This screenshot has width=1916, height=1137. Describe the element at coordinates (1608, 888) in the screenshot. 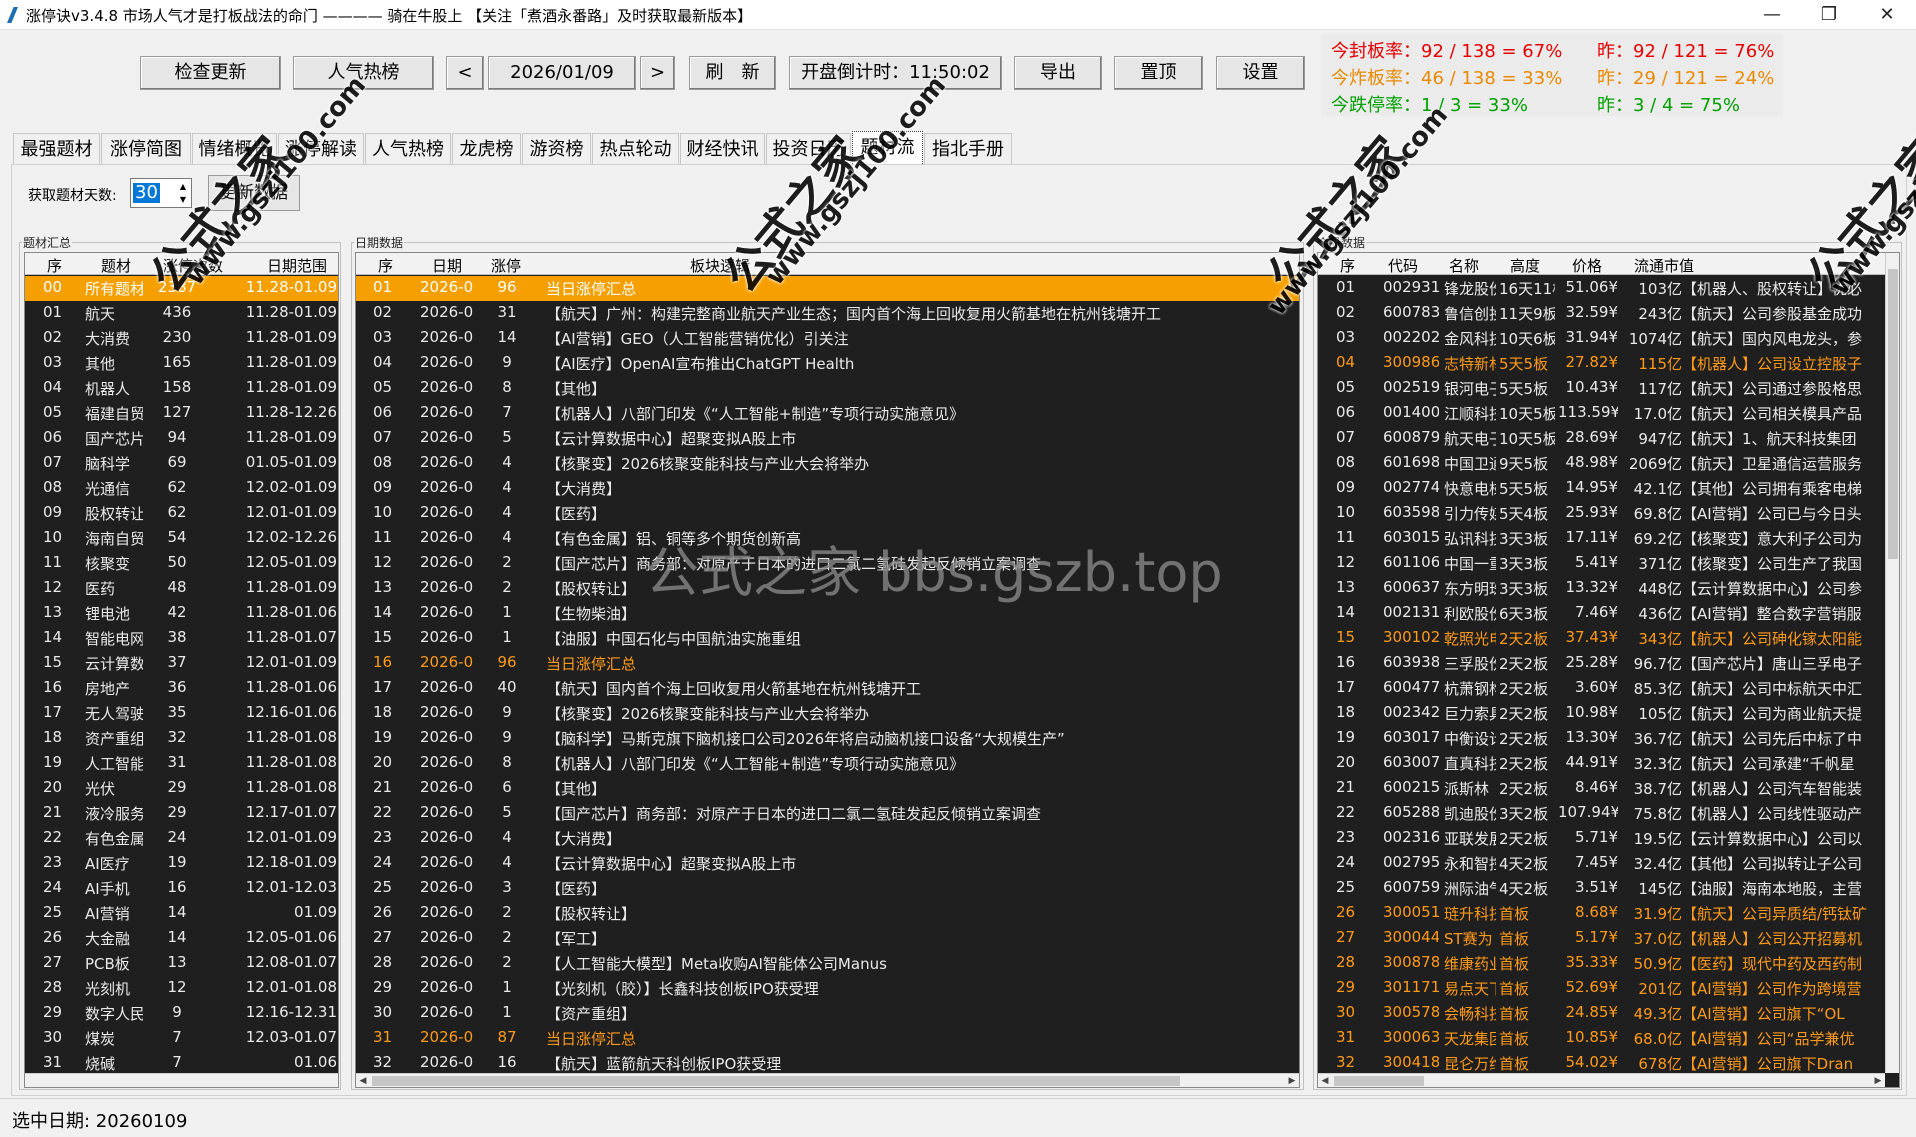

I see `stock-row: 25 600759 洲际油气4天2板 3.51¥ 145亿【油服】海南本地股，主营` at that location.